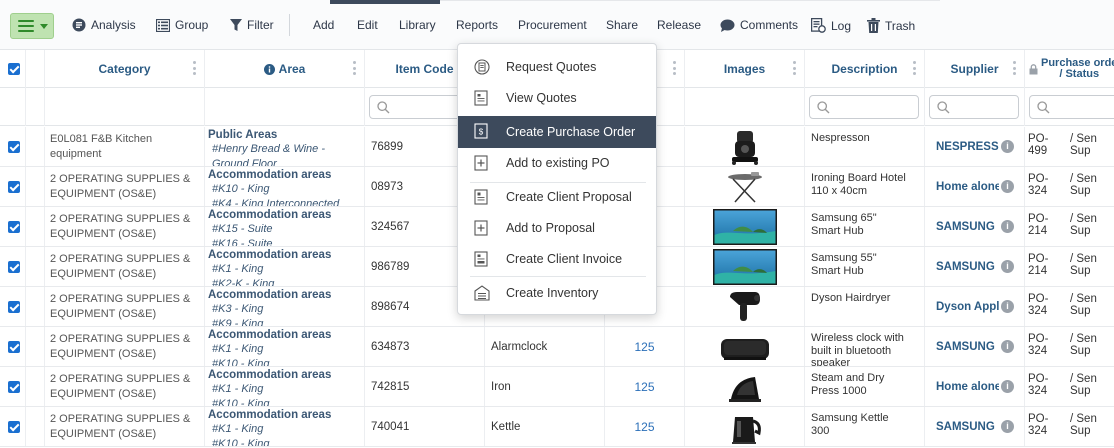  Describe the element at coordinates (32, 26) in the screenshot. I see `main-menu-button` at that location.